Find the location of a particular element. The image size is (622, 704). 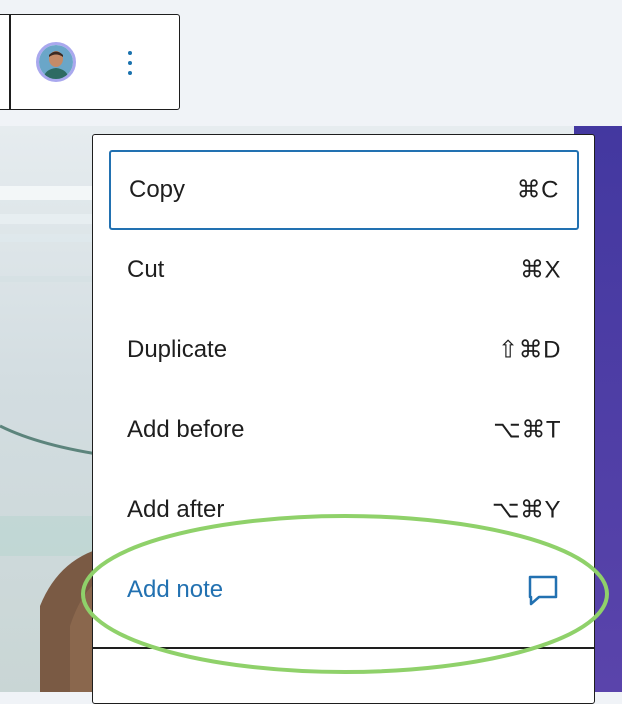

menu-item-label: Add before is located at coordinates (186, 429).